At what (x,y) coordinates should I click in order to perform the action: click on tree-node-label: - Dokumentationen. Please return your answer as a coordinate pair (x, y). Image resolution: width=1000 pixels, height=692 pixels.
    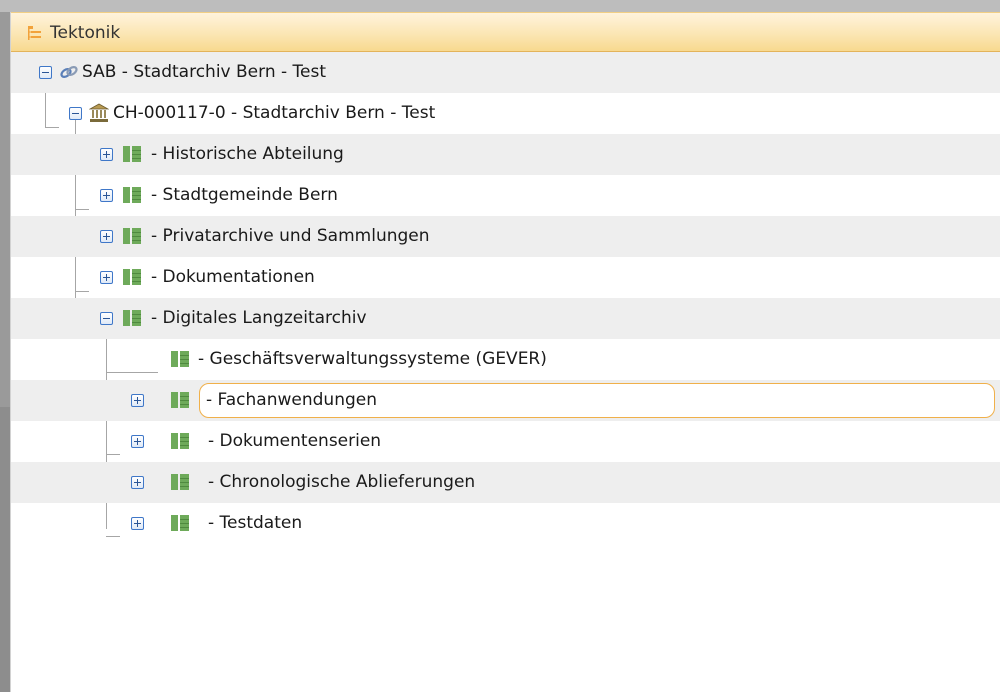
    Looking at the image, I should click on (233, 277).